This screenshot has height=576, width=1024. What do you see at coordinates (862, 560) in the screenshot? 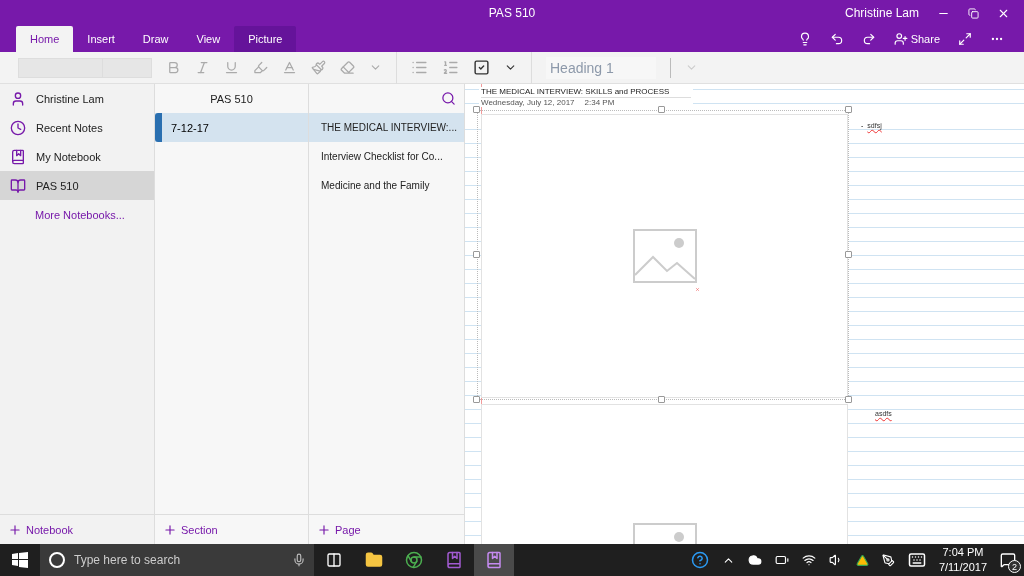
I see `triangle-icon` at bounding box center [862, 560].